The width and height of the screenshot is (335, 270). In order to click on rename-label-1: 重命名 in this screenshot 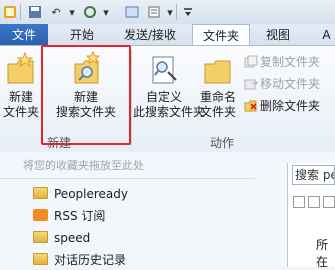, I will do `click(217, 97)`.